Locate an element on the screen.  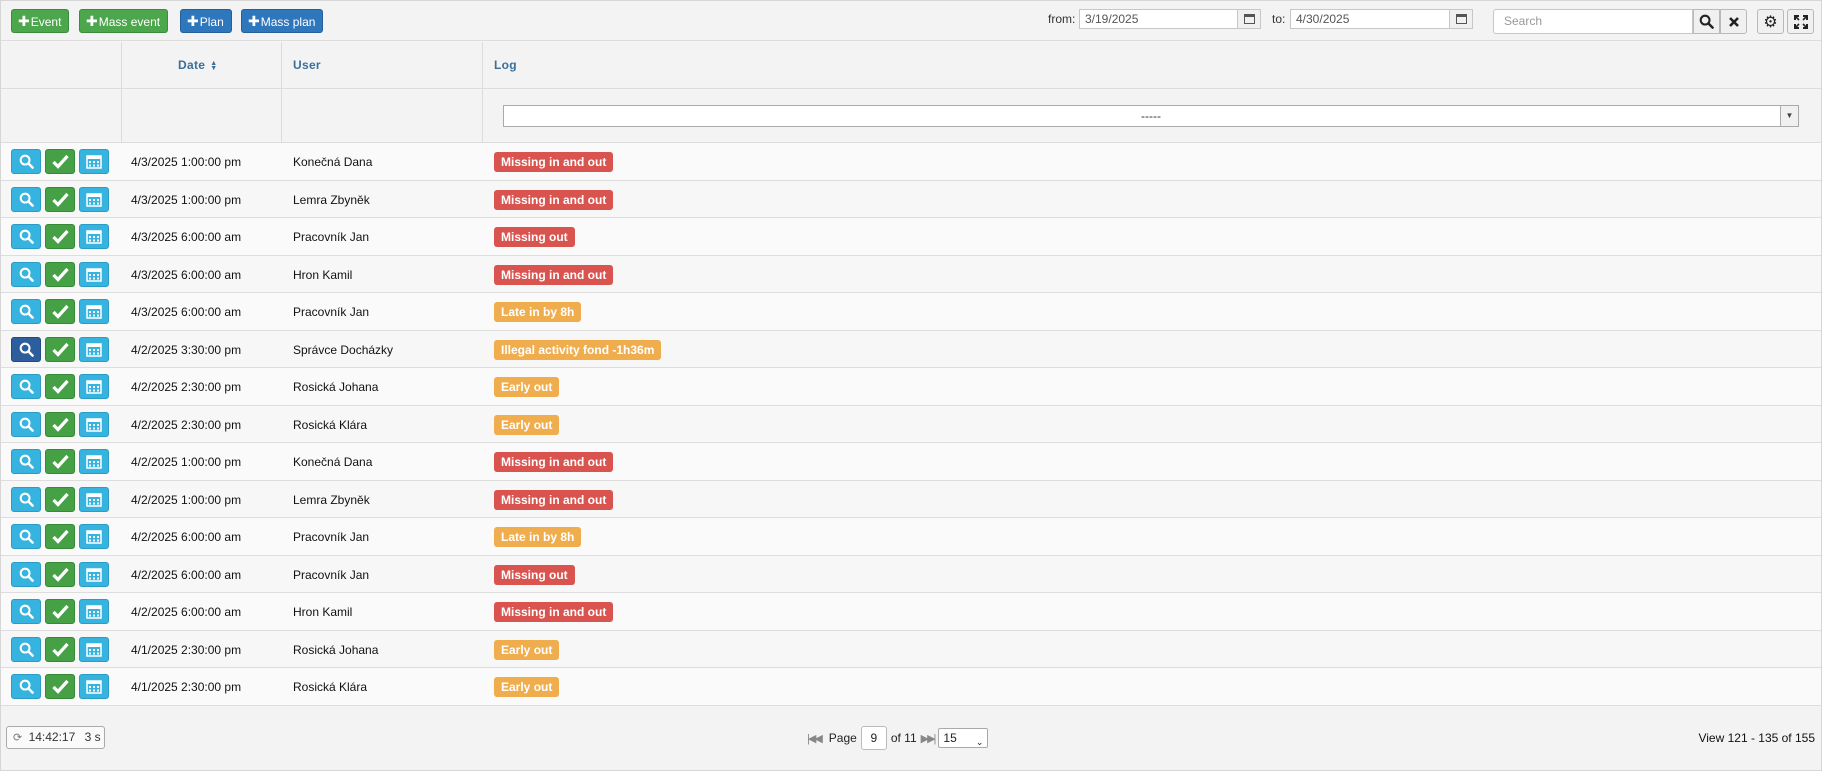
date-column-header: Date ▲ ▼ is located at coordinates (197, 65).